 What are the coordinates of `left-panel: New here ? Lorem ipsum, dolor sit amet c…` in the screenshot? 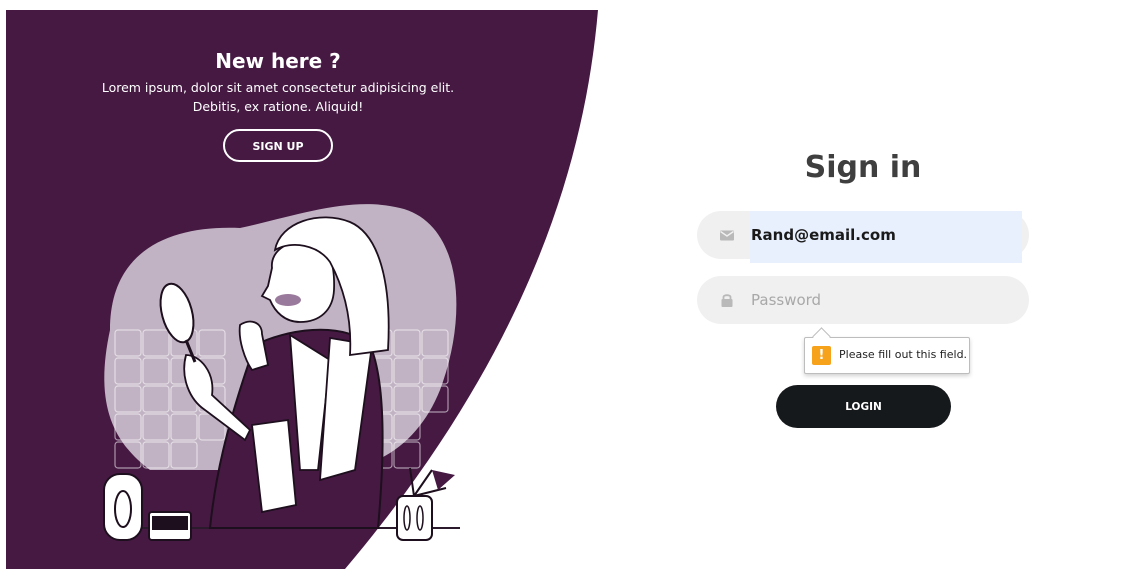 It's located at (278, 103).